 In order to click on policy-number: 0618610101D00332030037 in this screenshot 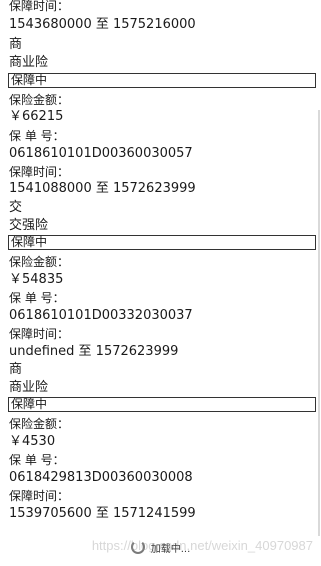, I will do `click(101, 315)`.